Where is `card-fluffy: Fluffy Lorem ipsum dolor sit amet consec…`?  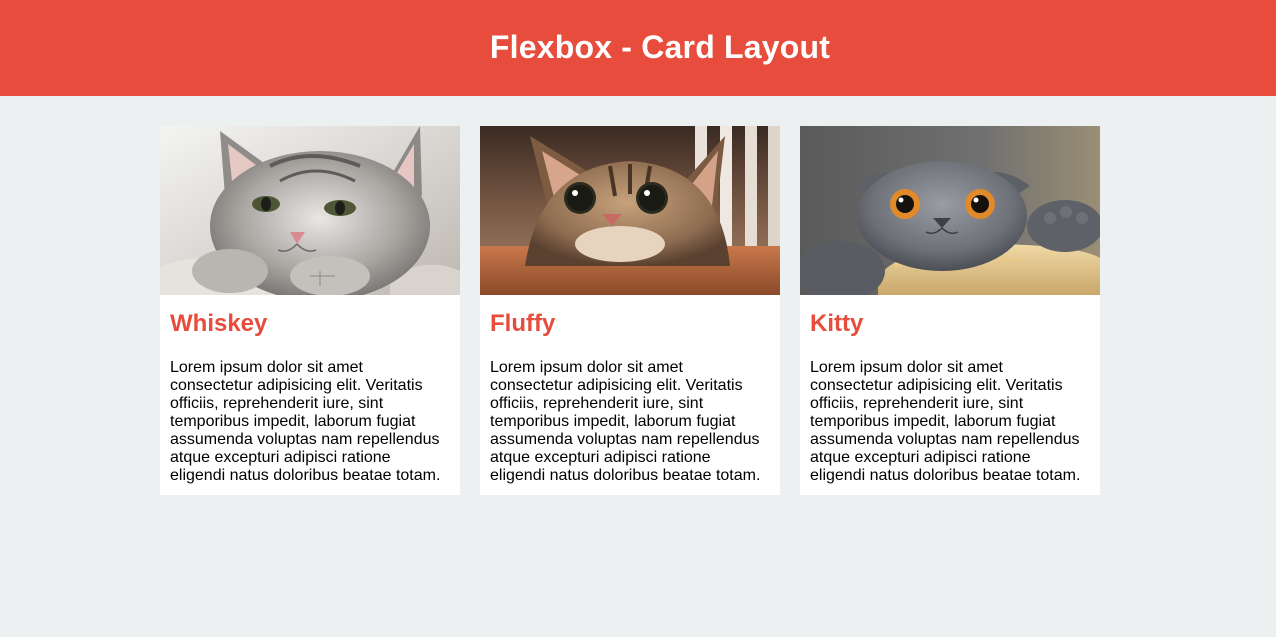 card-fluffy: Fluffy Lorem ipsum dolor sit amet consec… is located at coordinates (630, 310).